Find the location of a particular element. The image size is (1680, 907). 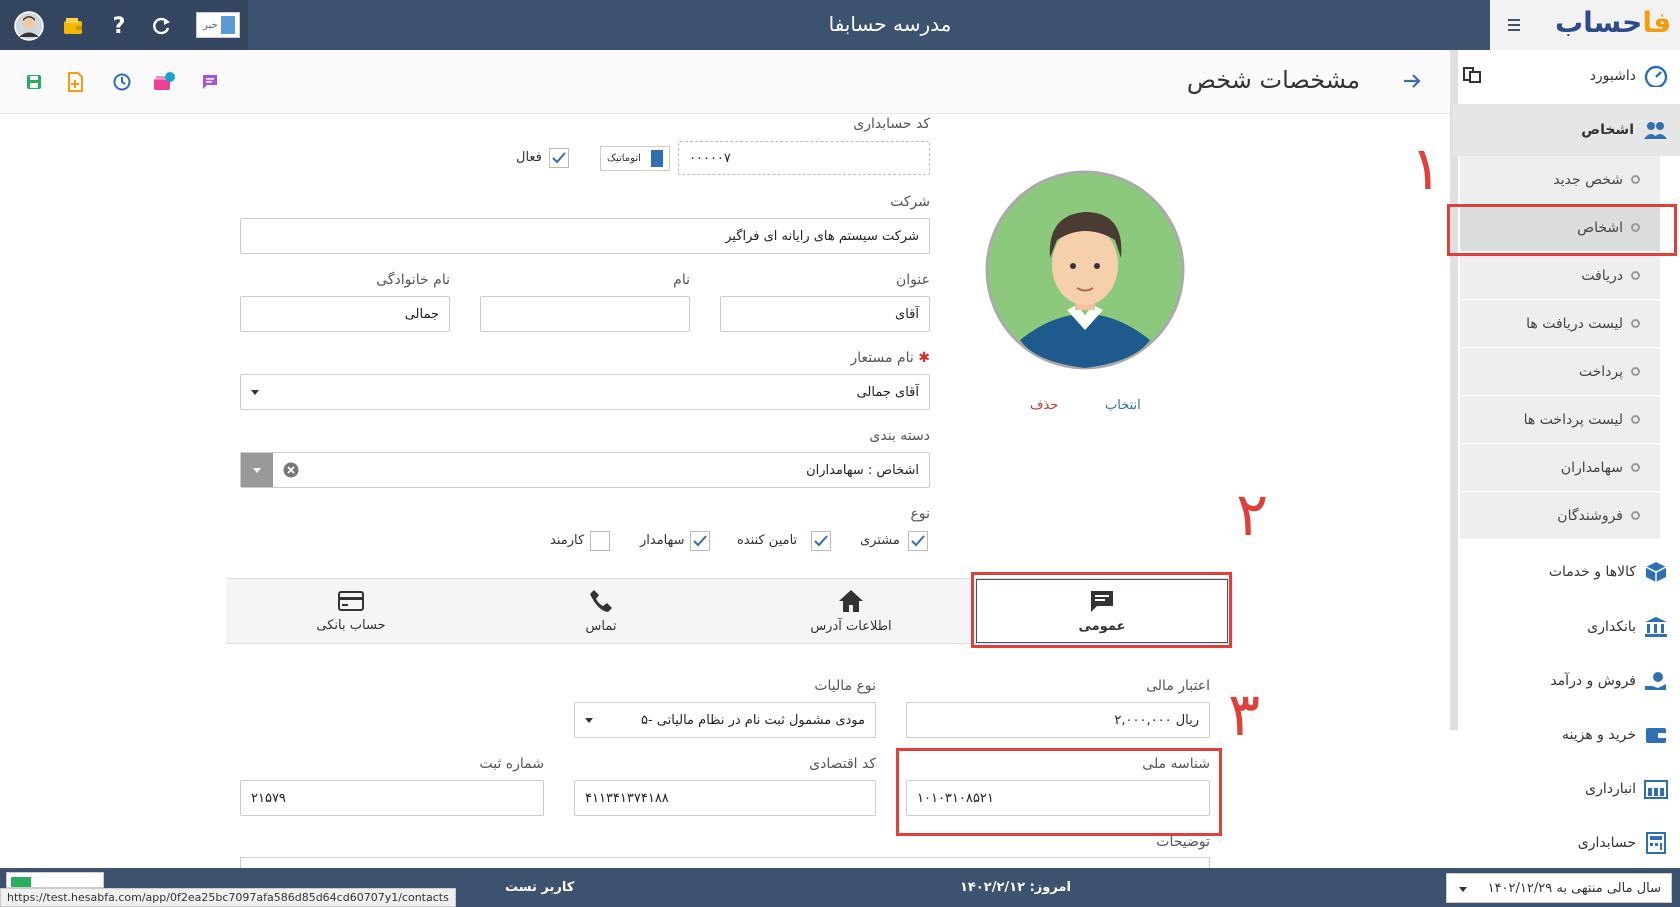

clear-icon is located at coordinates (291, 470).